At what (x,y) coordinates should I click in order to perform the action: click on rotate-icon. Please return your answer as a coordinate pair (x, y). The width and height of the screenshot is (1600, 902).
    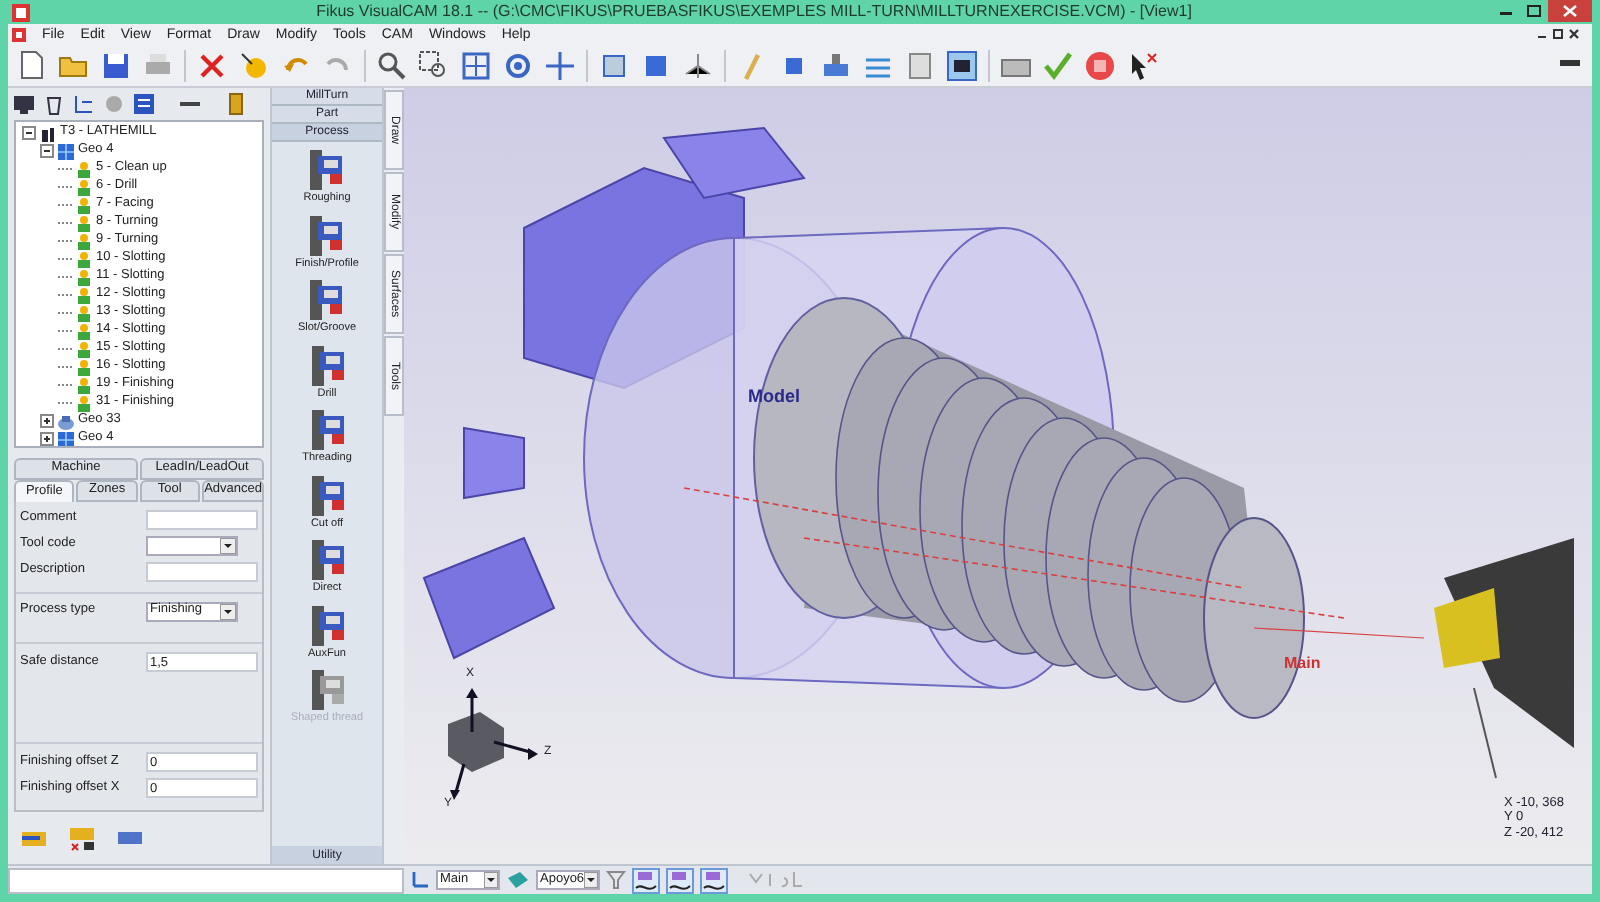
    Looking at the image, I should click on (518, 65).